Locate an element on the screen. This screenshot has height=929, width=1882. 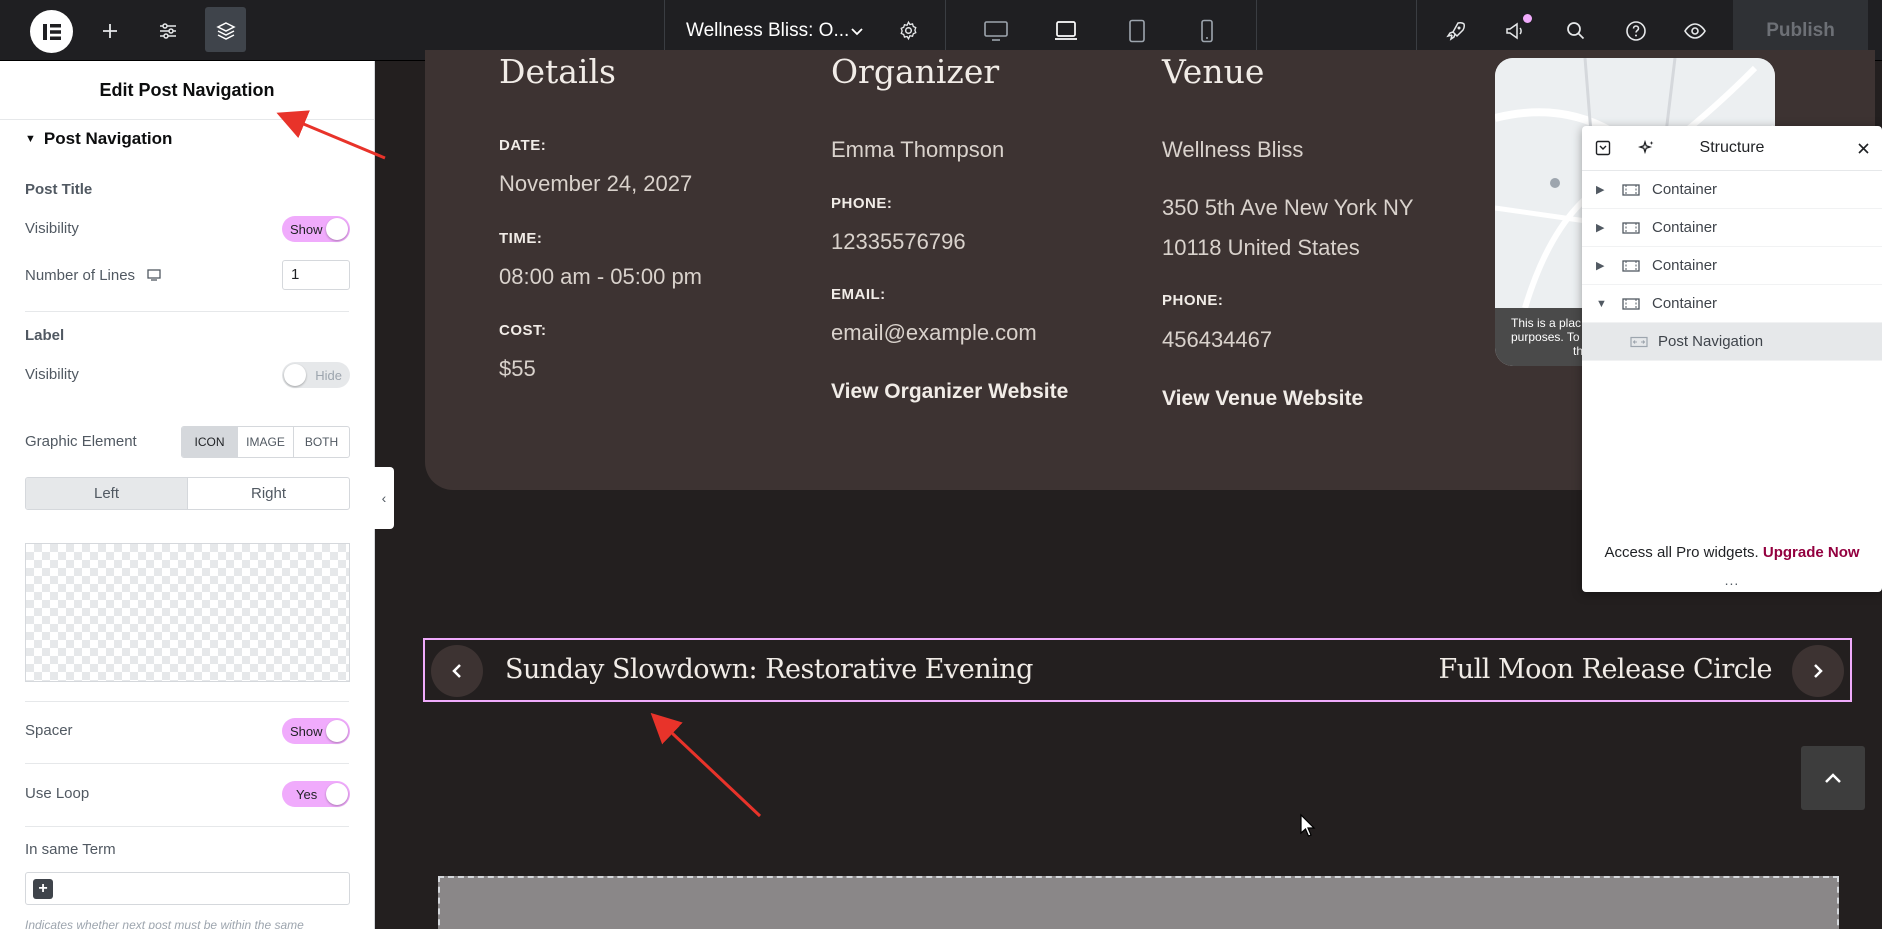
date-label: DATE: is located at coordinates (523, 145).